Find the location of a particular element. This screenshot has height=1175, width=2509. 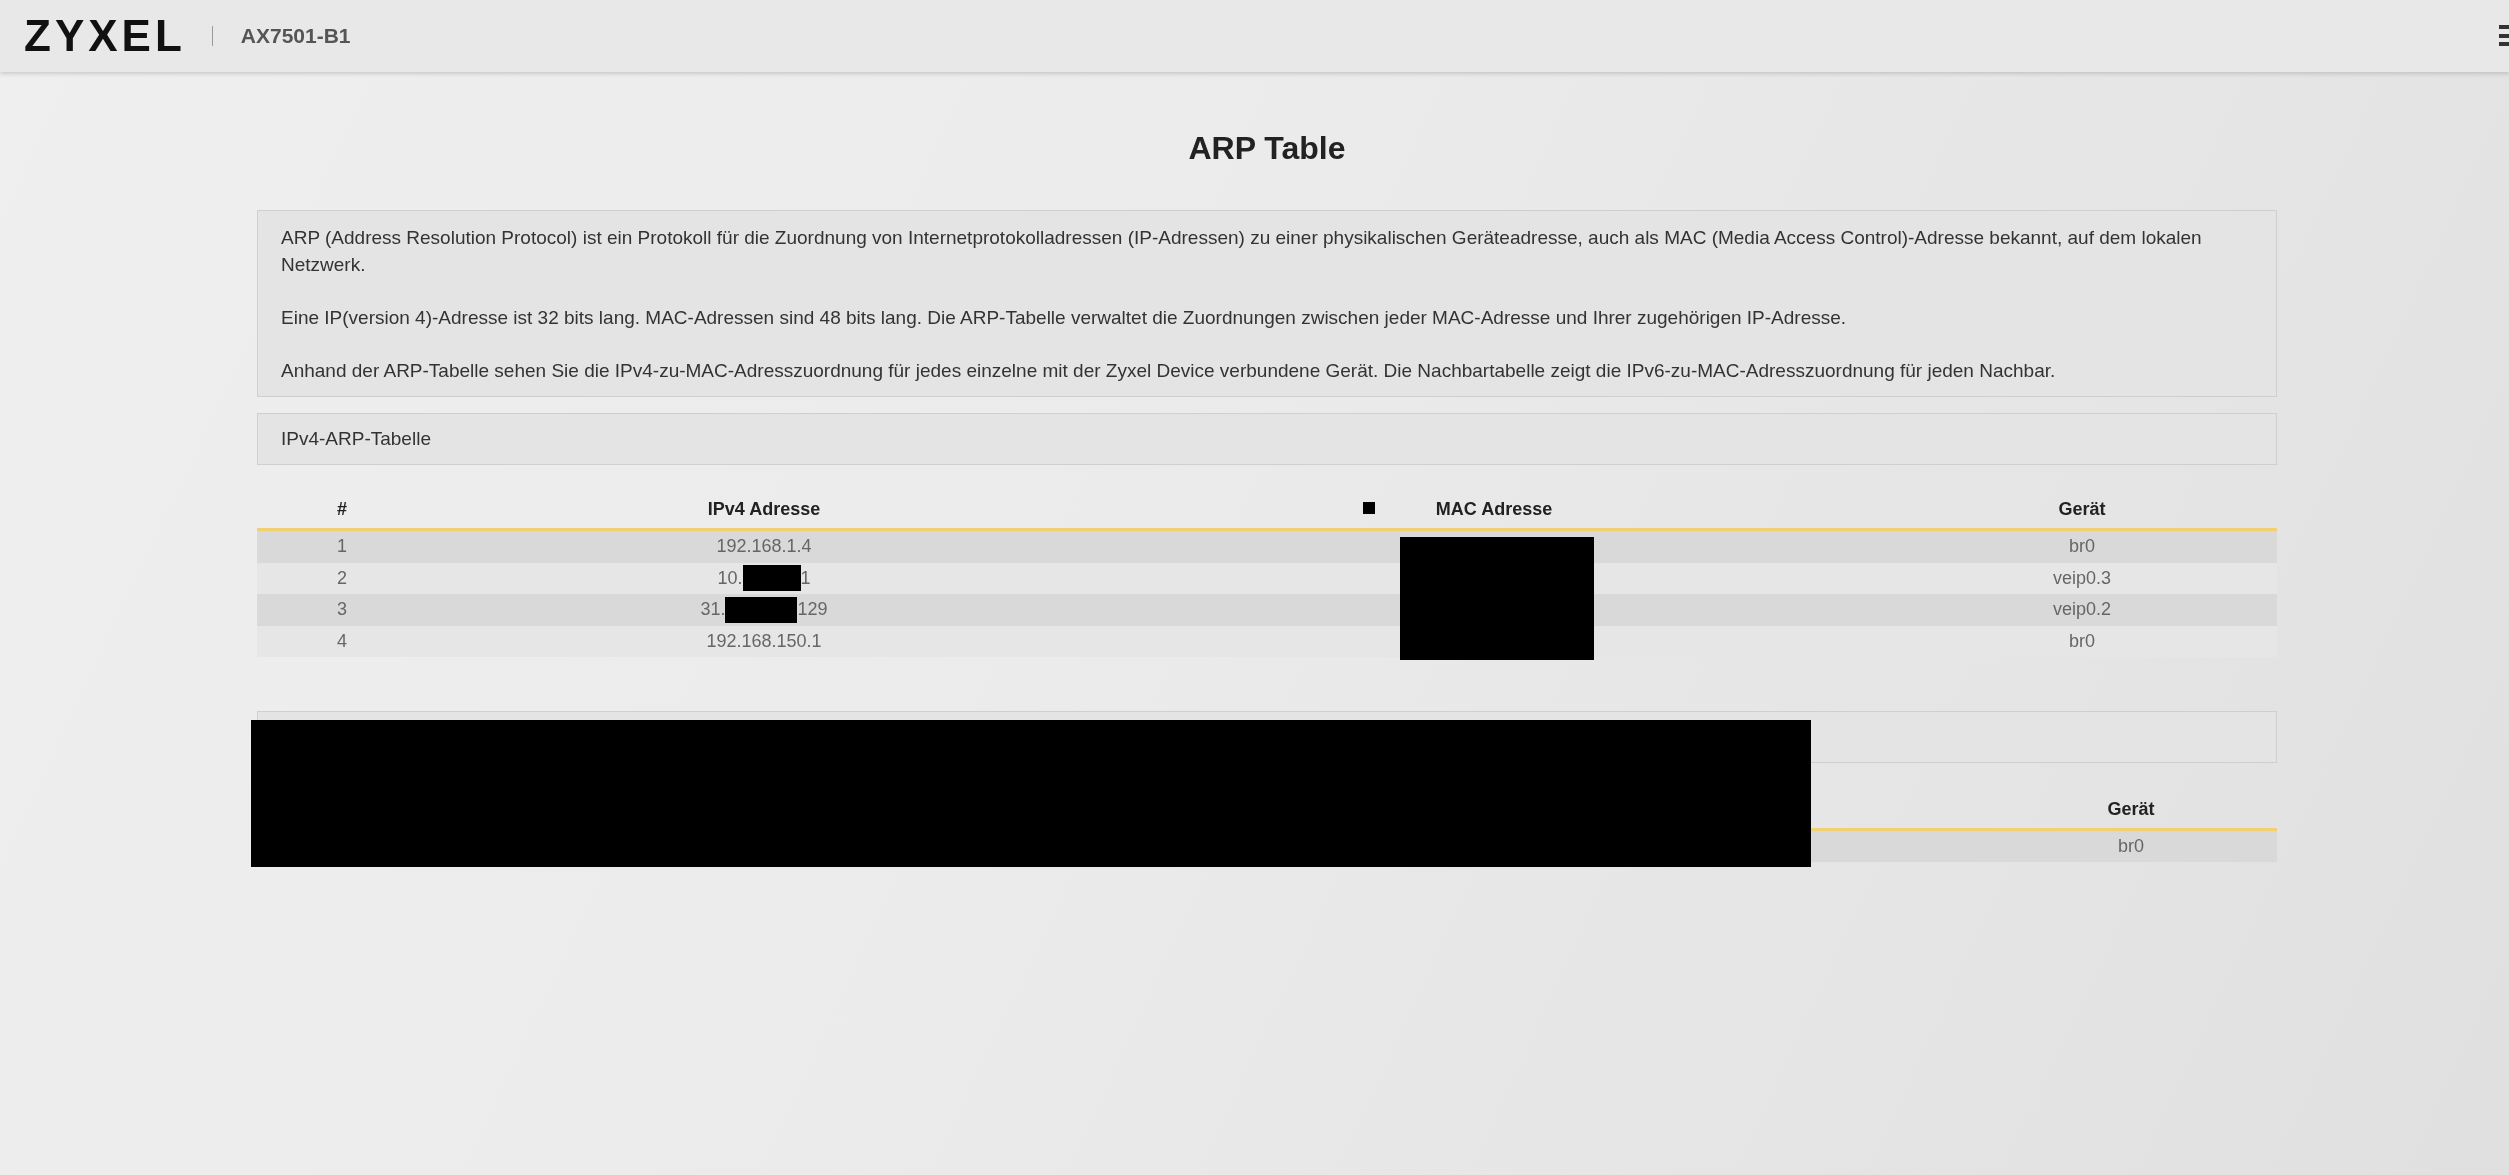

page-title: ARP Table is located at coordinates (1267, 148).